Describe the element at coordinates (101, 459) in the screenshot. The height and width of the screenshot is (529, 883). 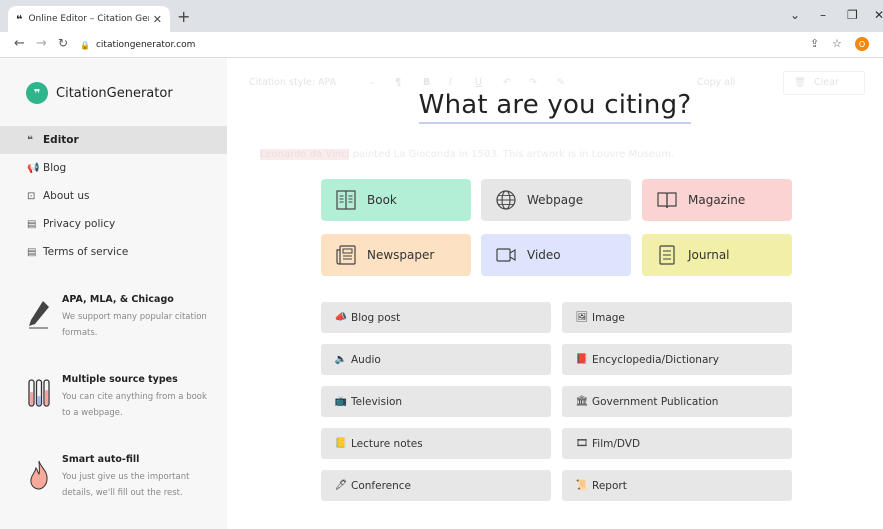
I see `feature-title: Smart auto-fill` at that location.